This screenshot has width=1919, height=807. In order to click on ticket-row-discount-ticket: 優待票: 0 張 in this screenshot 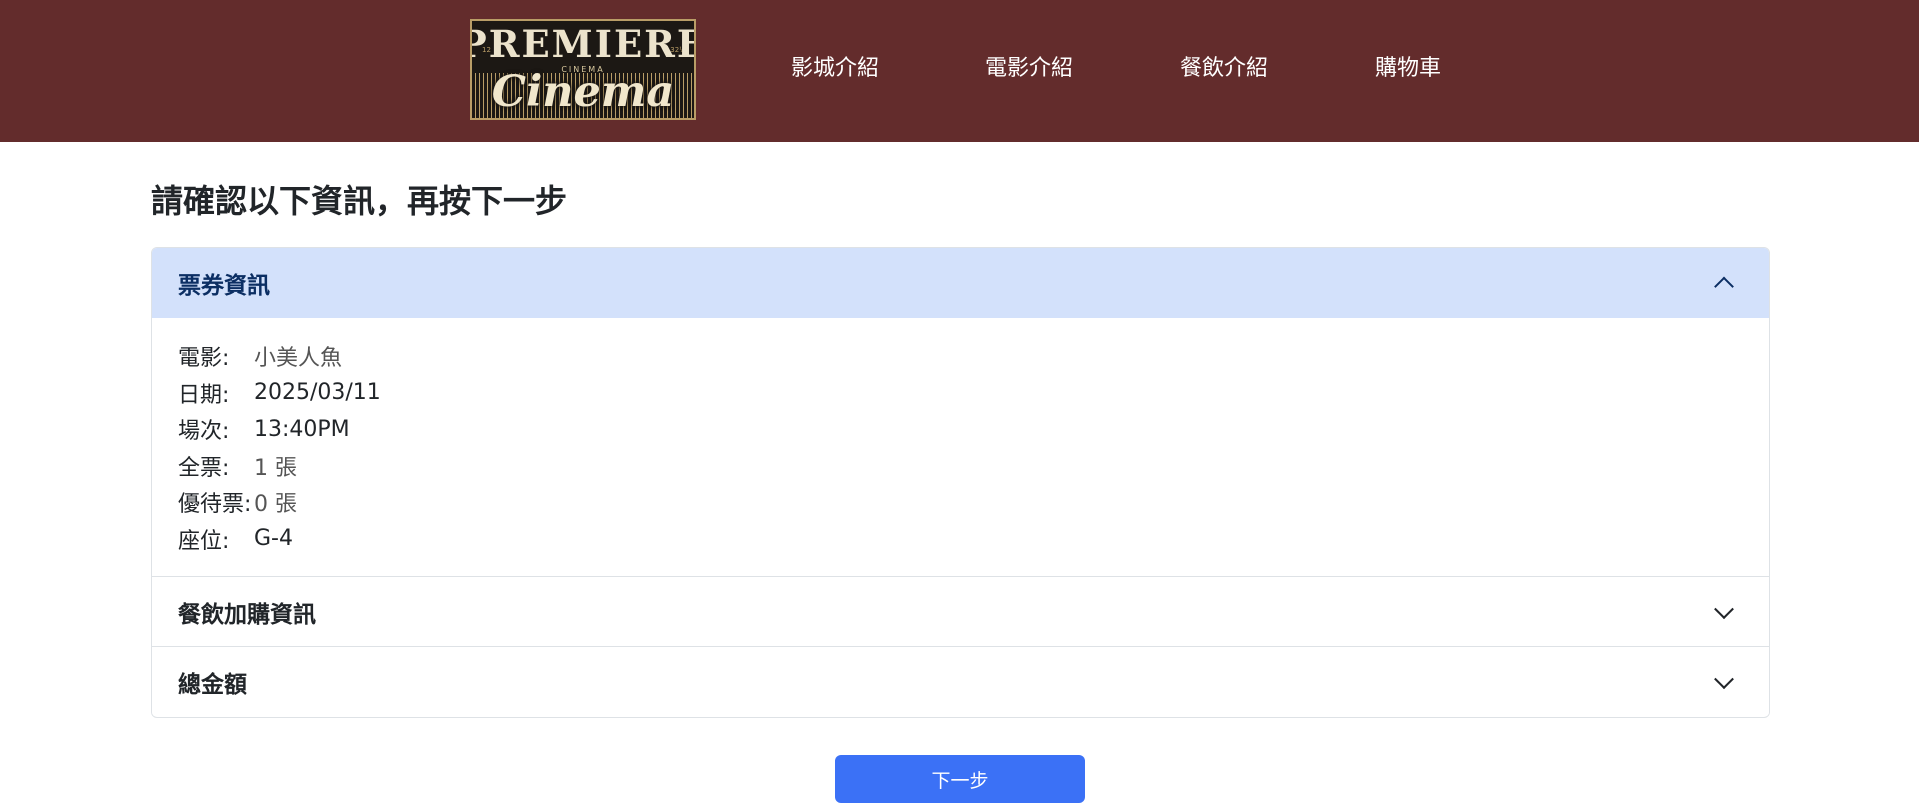, I will do `click(960, 502)`.